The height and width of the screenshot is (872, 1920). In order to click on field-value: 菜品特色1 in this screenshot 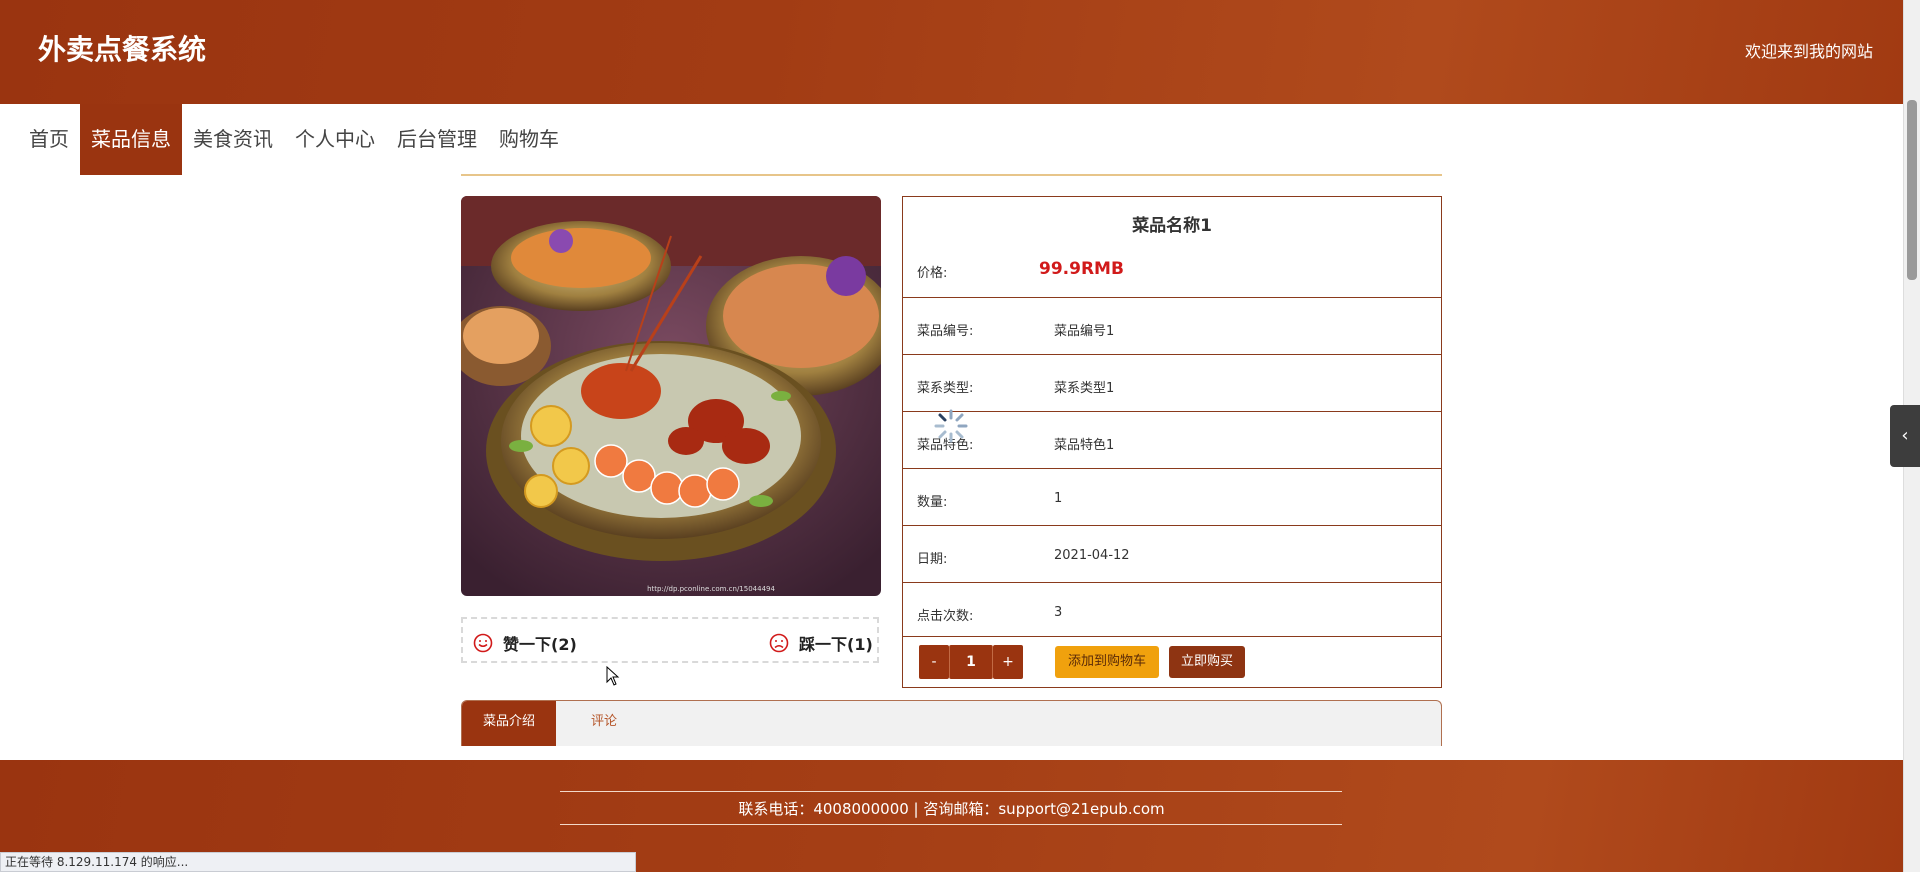, I will do `click(1084, 445)`.